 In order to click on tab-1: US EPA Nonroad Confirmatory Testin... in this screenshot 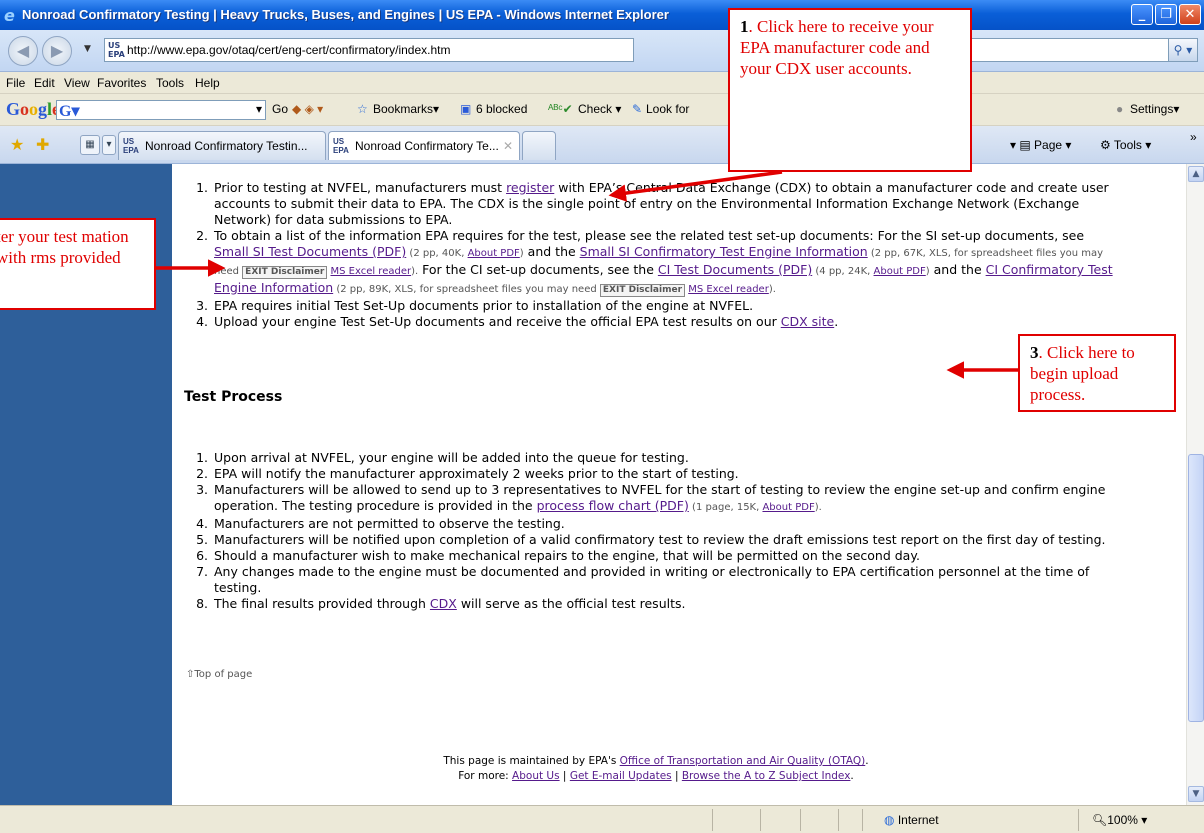, I will do `click(222, 145)`.